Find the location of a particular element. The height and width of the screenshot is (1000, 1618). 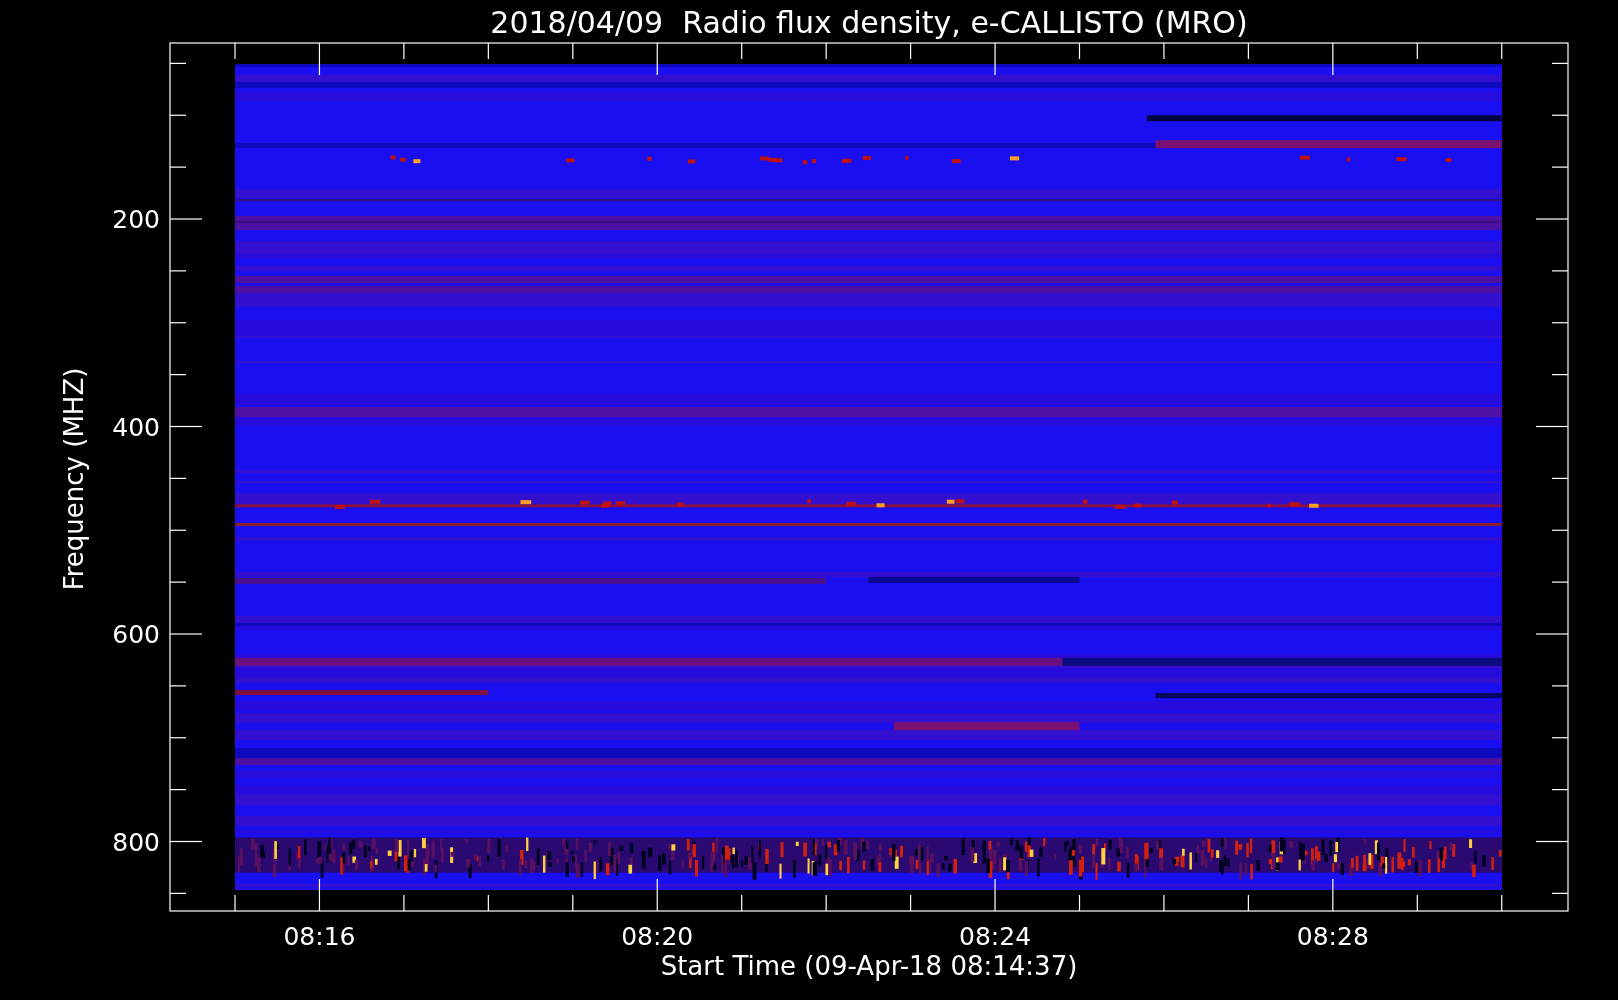

x-tick-label: 08:28 is located at coordinates (1332, 936).